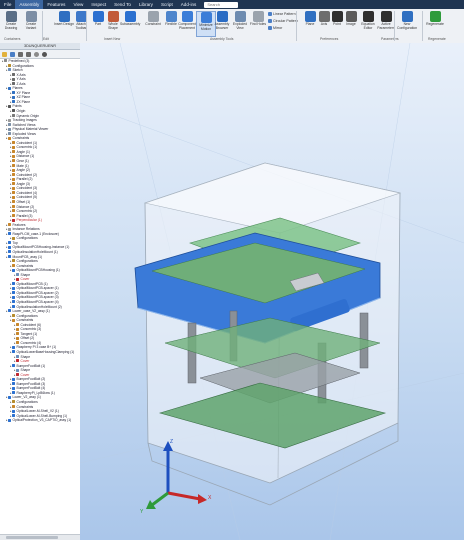 Image resolution: width=464 pixels, height=540 pixels. I want to click on ribbon-button-label: Active Parameters, so click(386, 26).